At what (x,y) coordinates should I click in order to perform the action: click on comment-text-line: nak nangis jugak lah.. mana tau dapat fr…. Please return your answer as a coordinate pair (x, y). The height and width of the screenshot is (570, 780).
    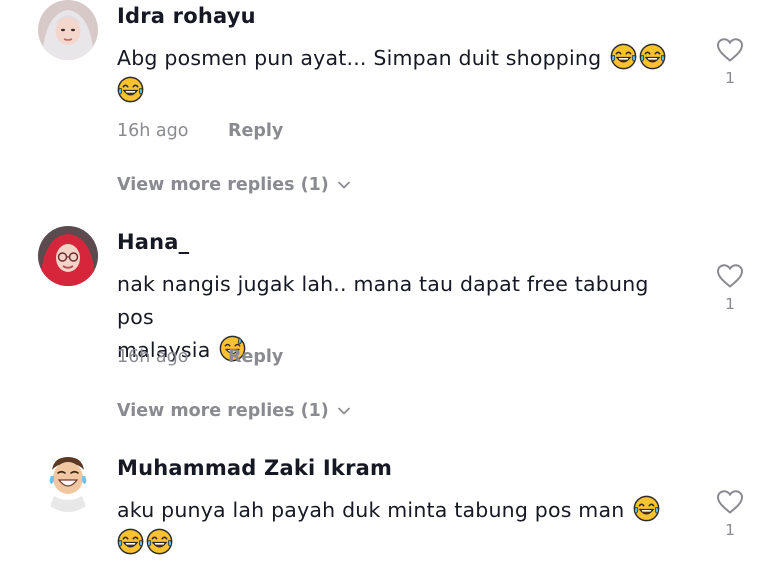
    Looking at the image, I should click on (383, 300).